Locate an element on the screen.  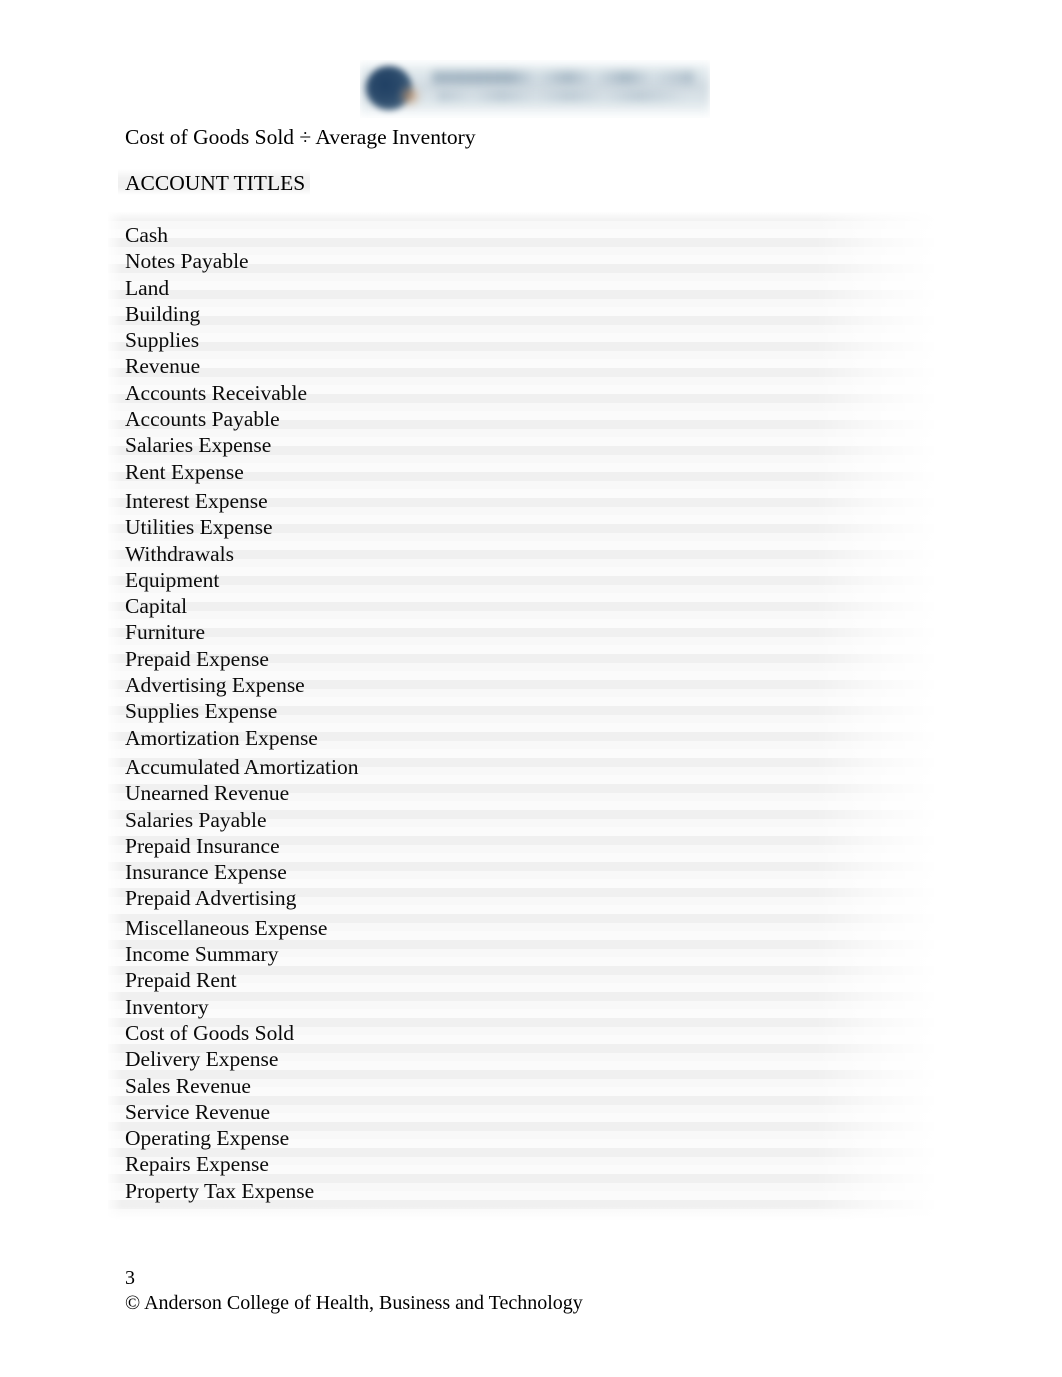
account-title-item: Service Revenue is located at coordinates (198, 1111).